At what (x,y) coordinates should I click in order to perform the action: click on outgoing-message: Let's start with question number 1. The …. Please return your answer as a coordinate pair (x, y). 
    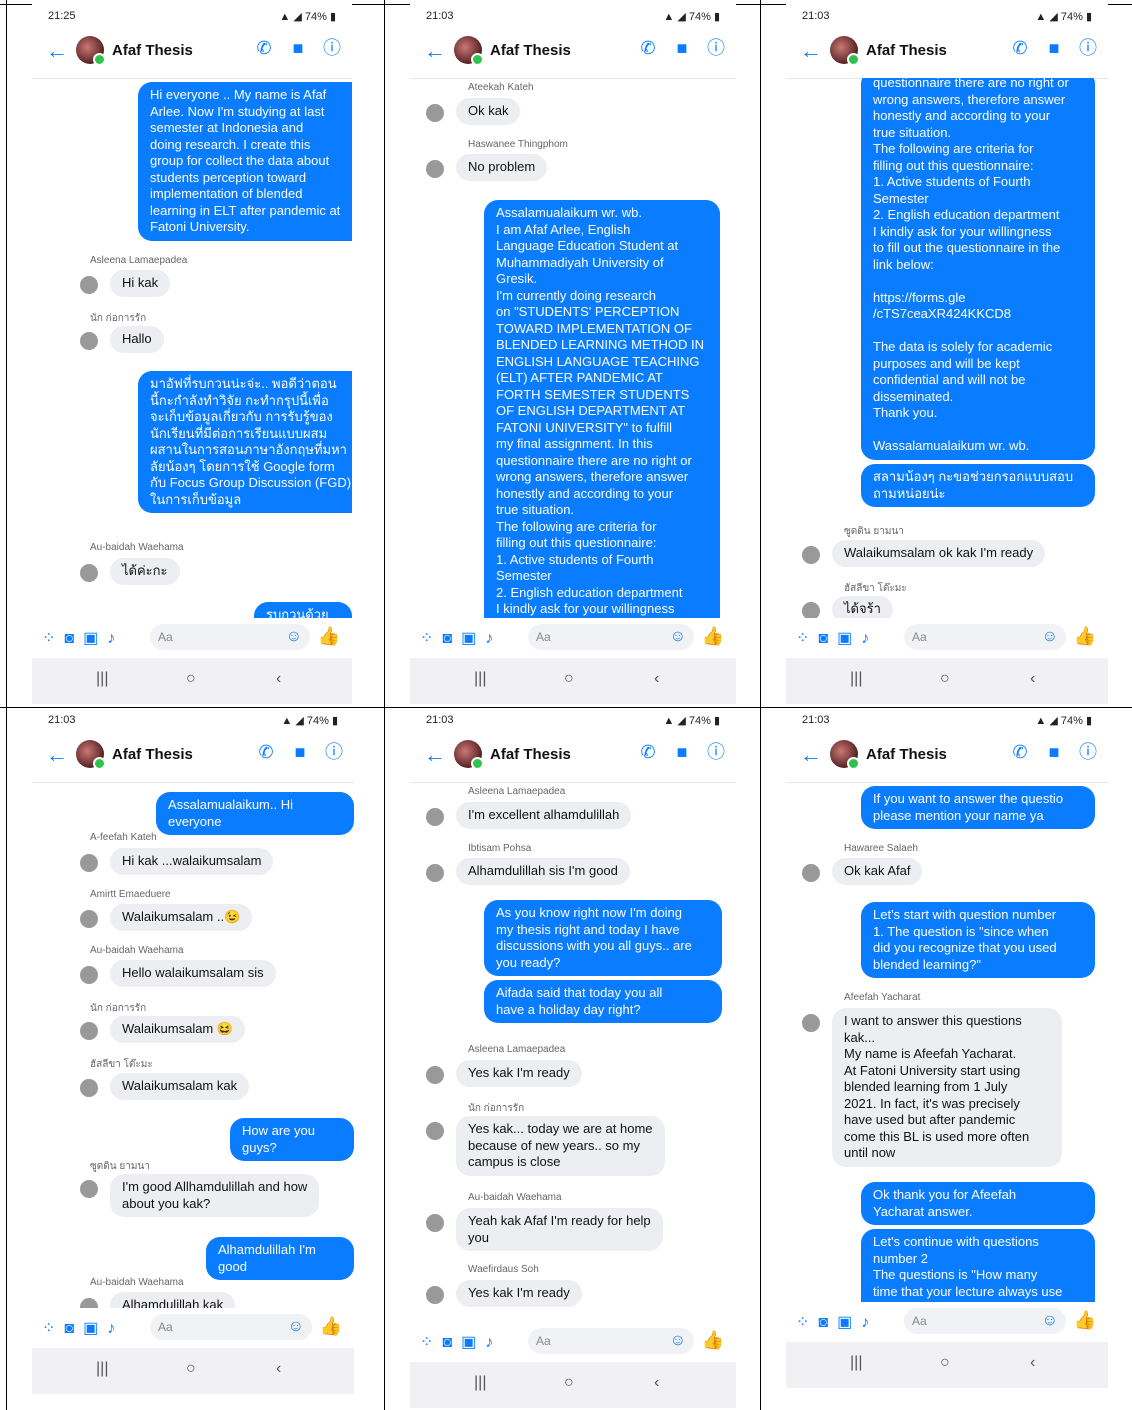
    Looking at the image, I should click on (978, 940).